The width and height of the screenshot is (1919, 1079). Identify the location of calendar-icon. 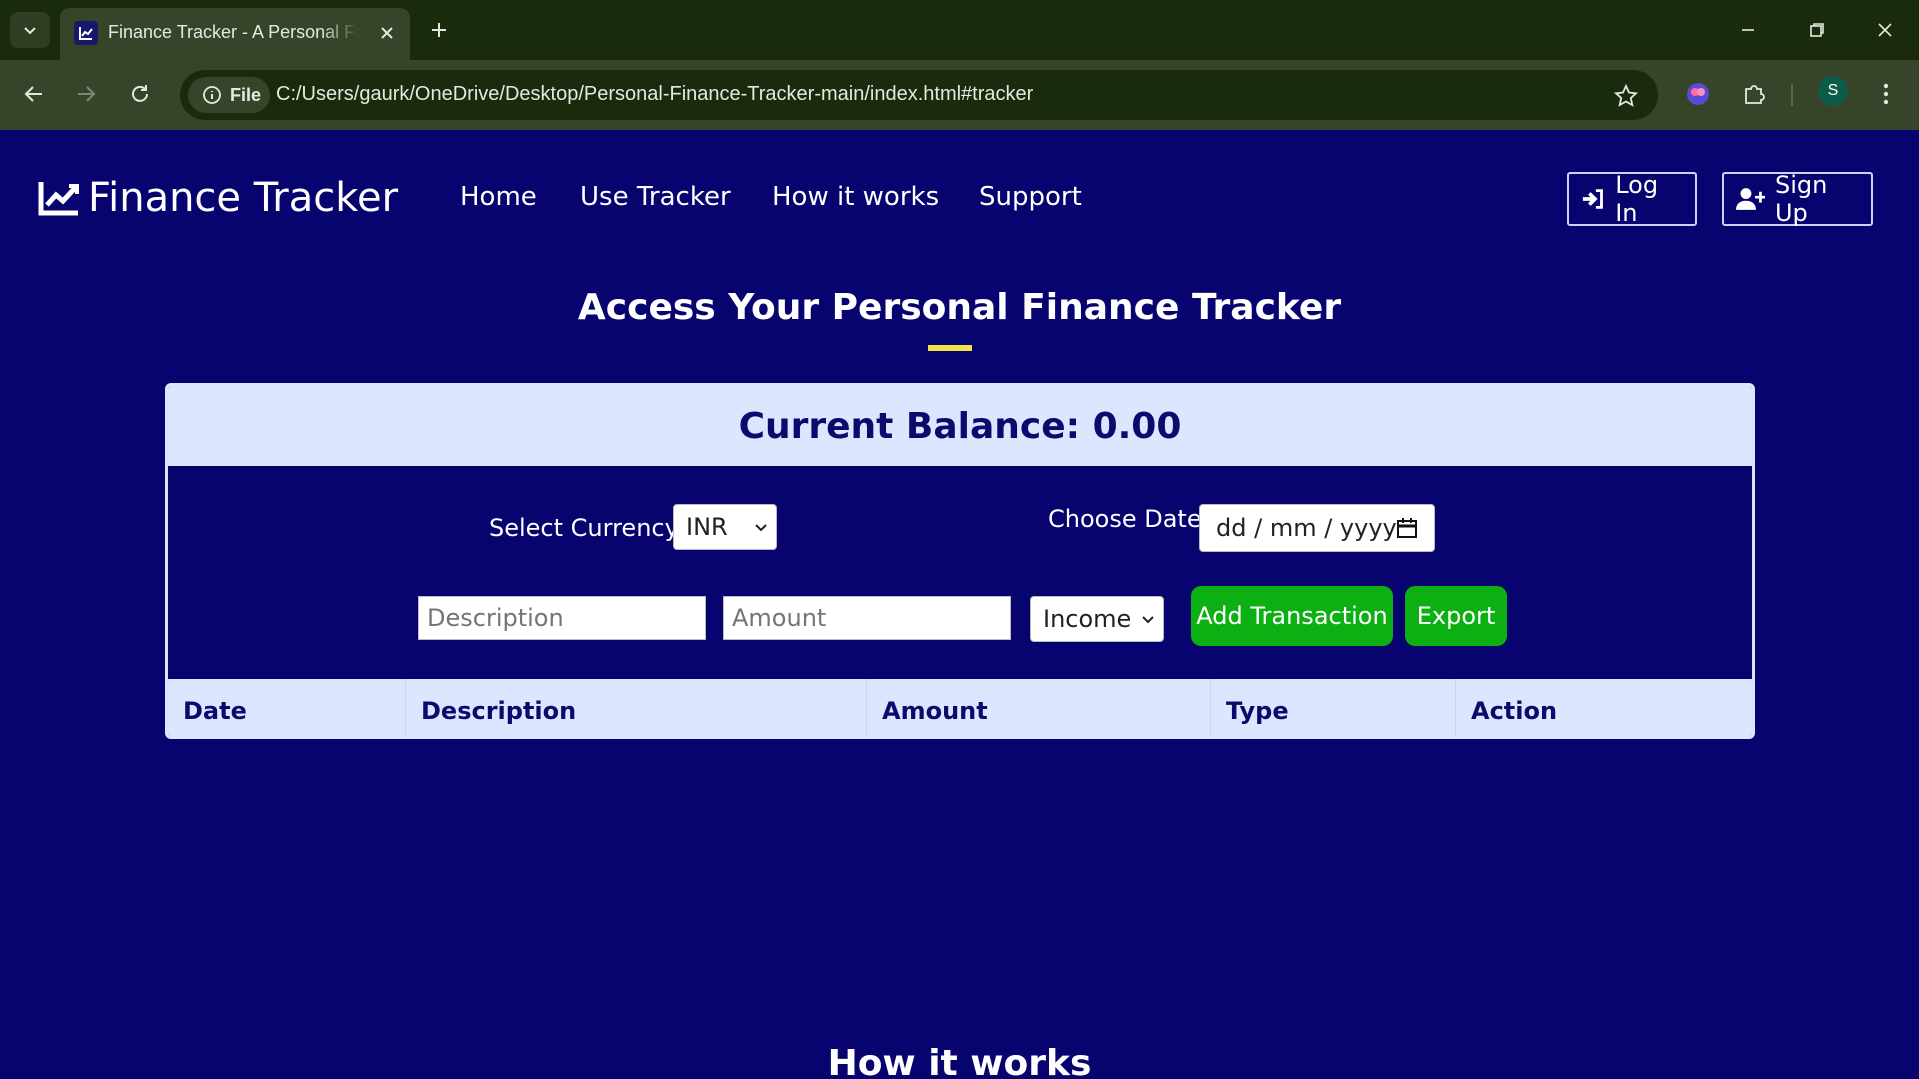
(1407, 528).